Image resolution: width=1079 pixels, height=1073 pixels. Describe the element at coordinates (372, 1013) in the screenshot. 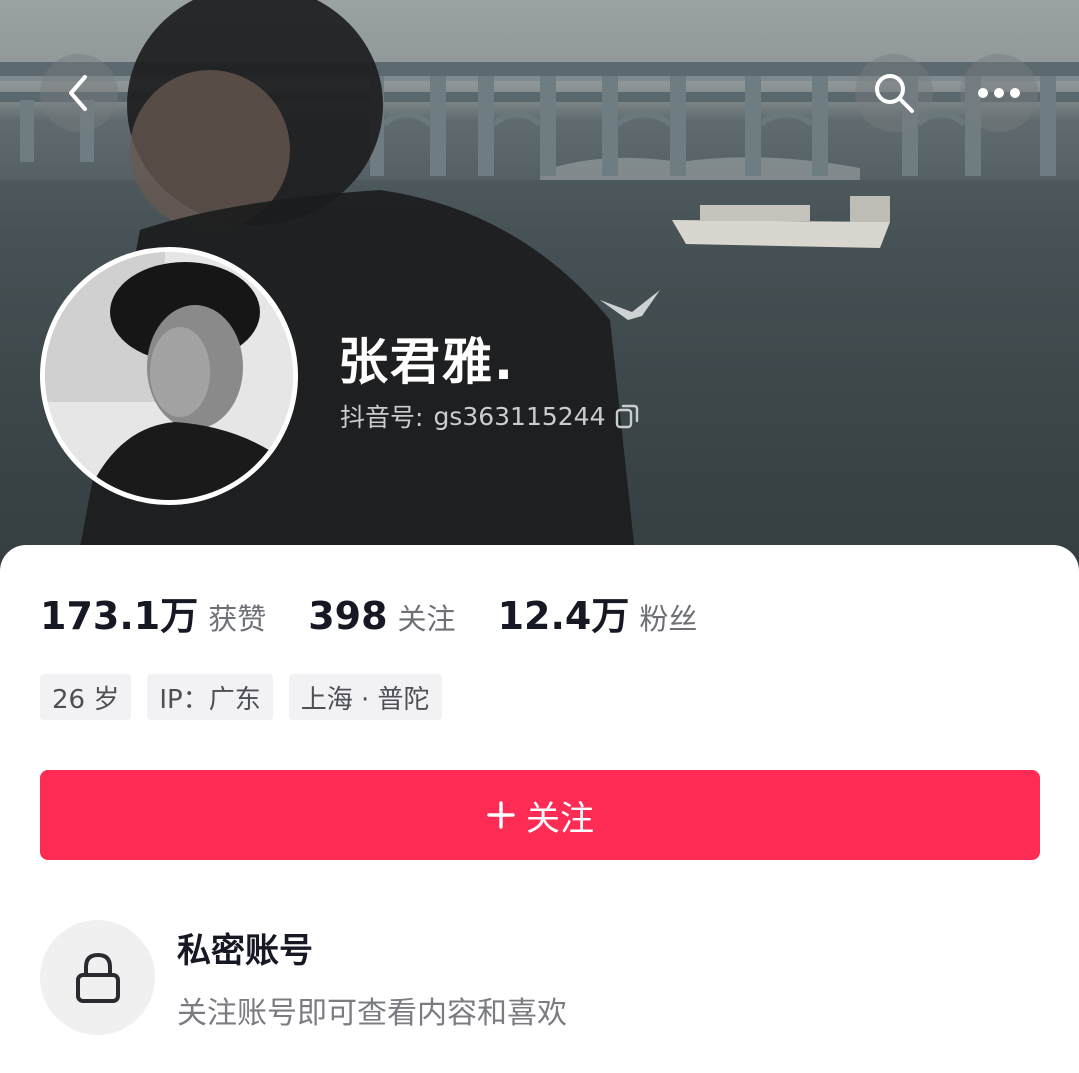

I see `private-subtitle: 关注账号即可查看内容和喜欢` at that location.